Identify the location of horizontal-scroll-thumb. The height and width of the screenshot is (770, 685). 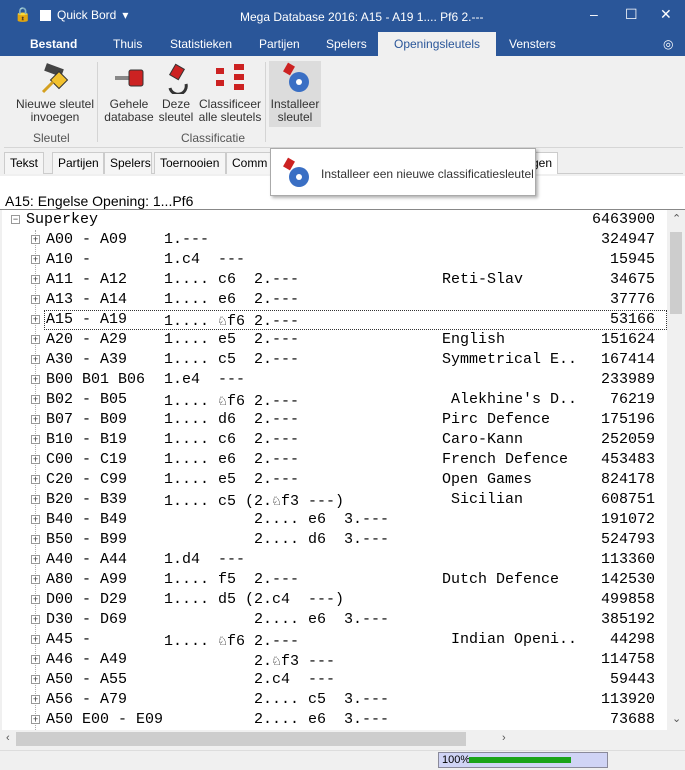
(241, 739).